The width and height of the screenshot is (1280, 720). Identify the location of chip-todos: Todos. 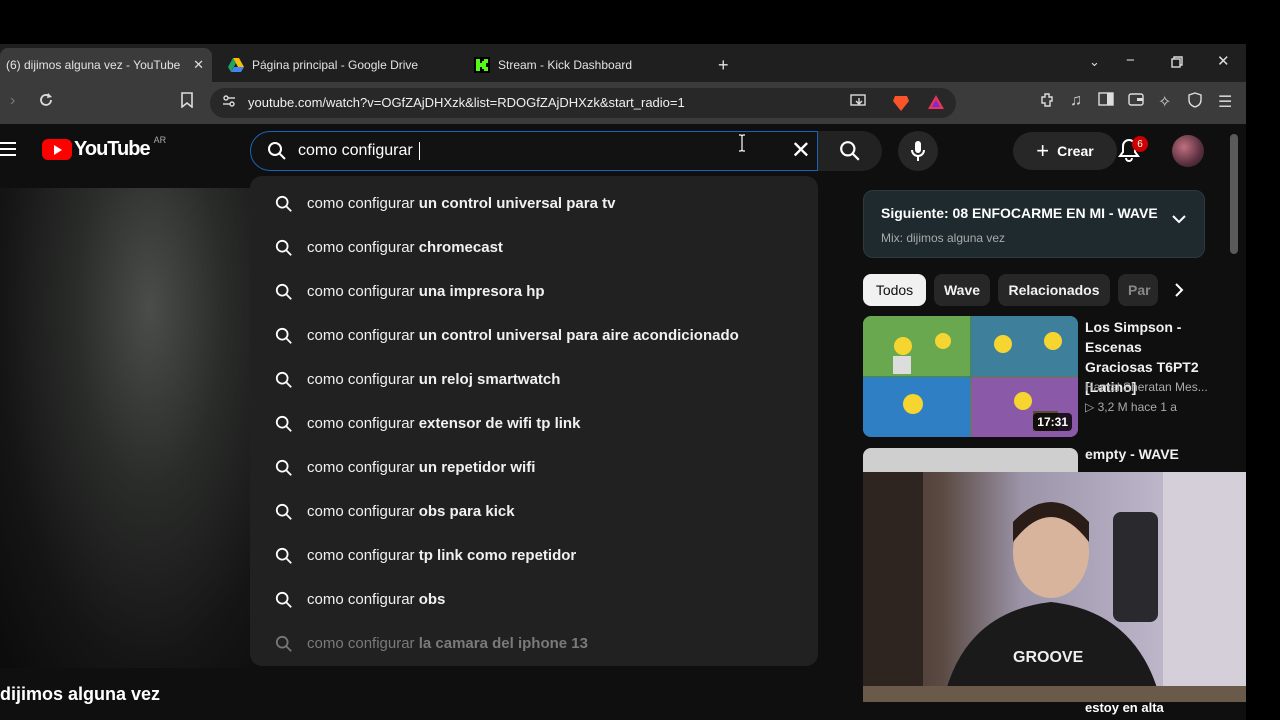
(894, 290).